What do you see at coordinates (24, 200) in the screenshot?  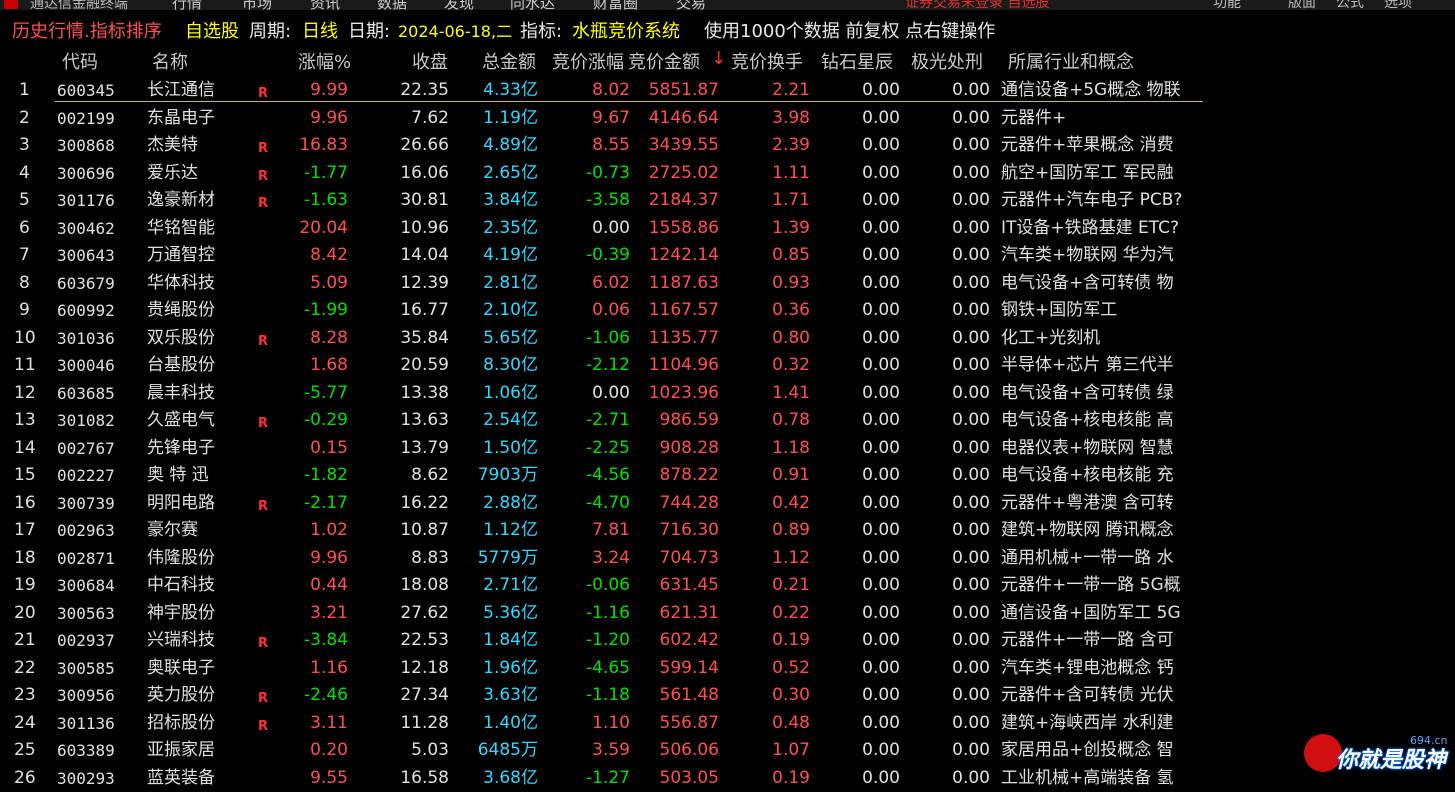 I see `row-index: 5` at bounding box center [24, 200].